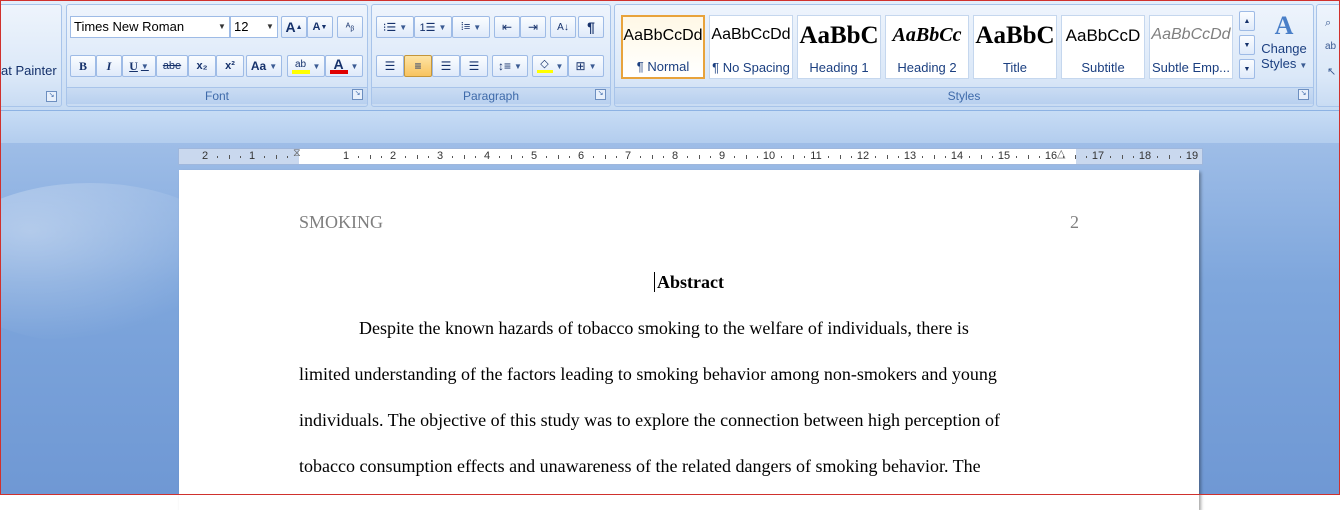 The image size is (1340, 510). Describe the element at coordinates (172, 66) in the screenshot. I see `strikethrough-button: abe` at that location.